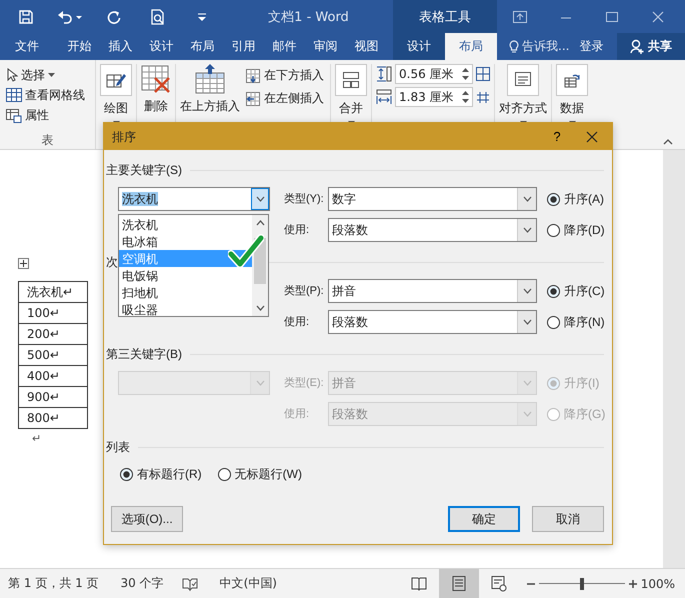  What do you see at coordinates (445, 16) in the screenshot?
I see `context-tab-group-label: 表格工具` at bounding box center [445, 16].